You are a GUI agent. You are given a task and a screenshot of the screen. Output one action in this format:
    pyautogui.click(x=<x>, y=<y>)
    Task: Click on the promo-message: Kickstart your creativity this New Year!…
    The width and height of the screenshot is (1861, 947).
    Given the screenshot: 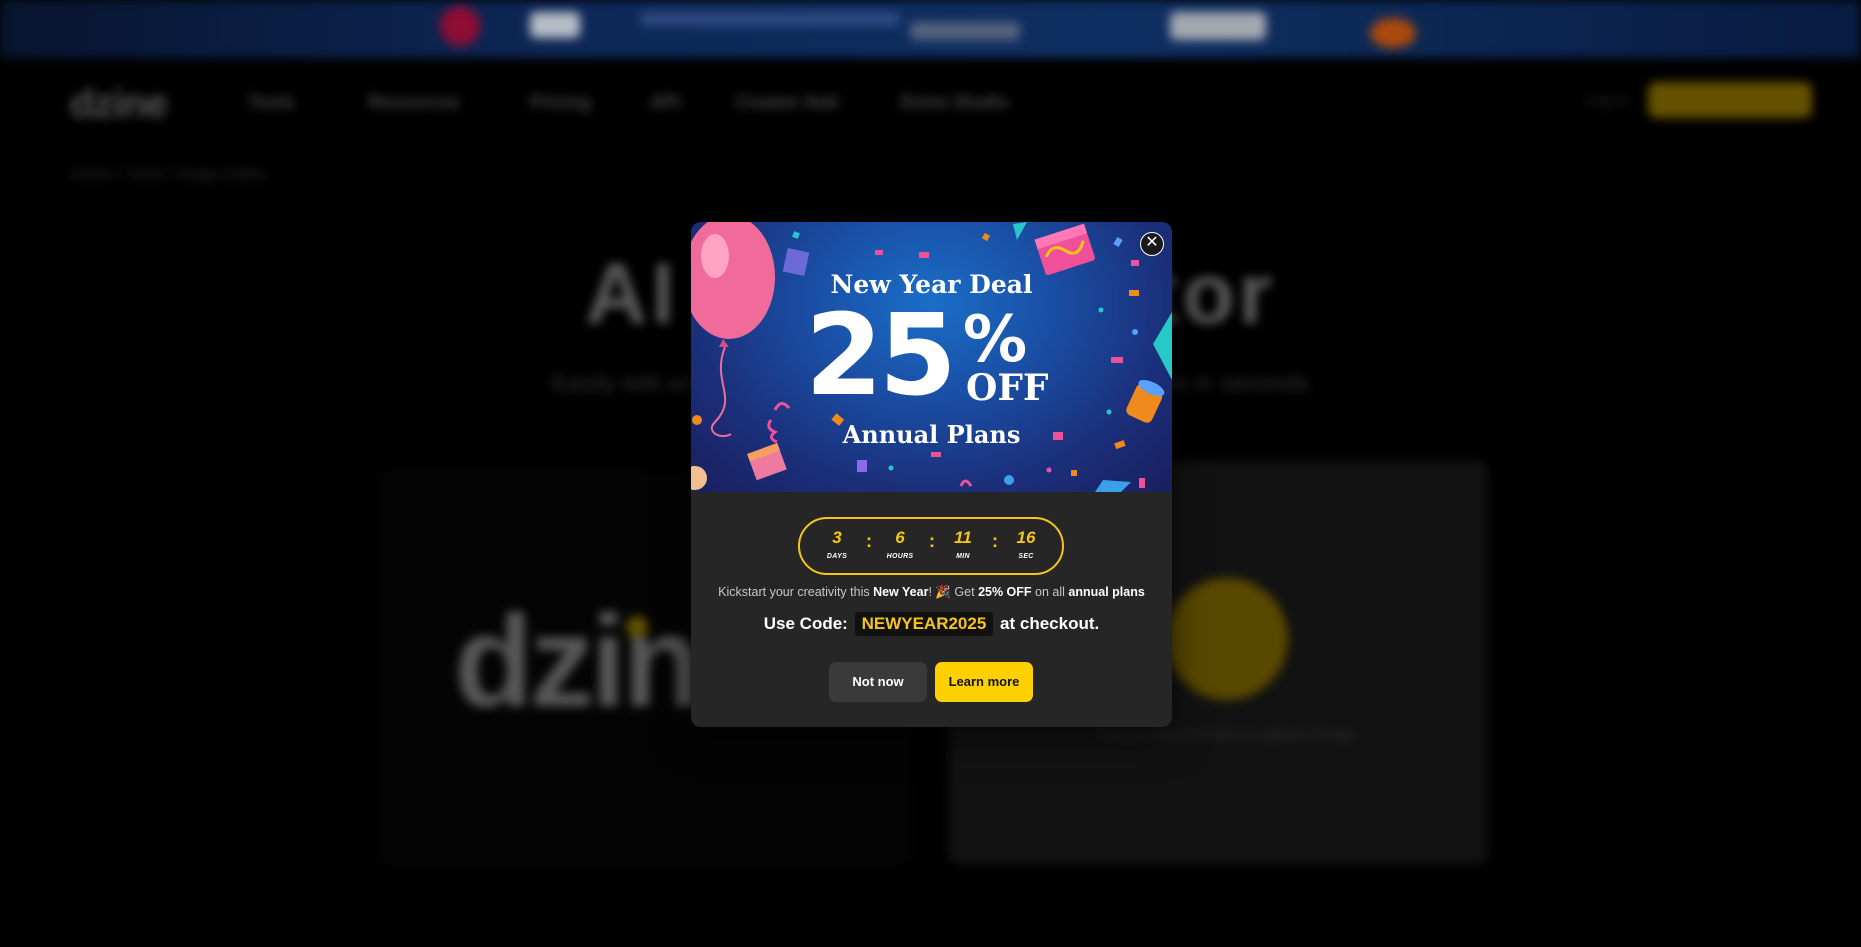 What is the action you would take?
    pyautogui.click(x=931, y=592)
    